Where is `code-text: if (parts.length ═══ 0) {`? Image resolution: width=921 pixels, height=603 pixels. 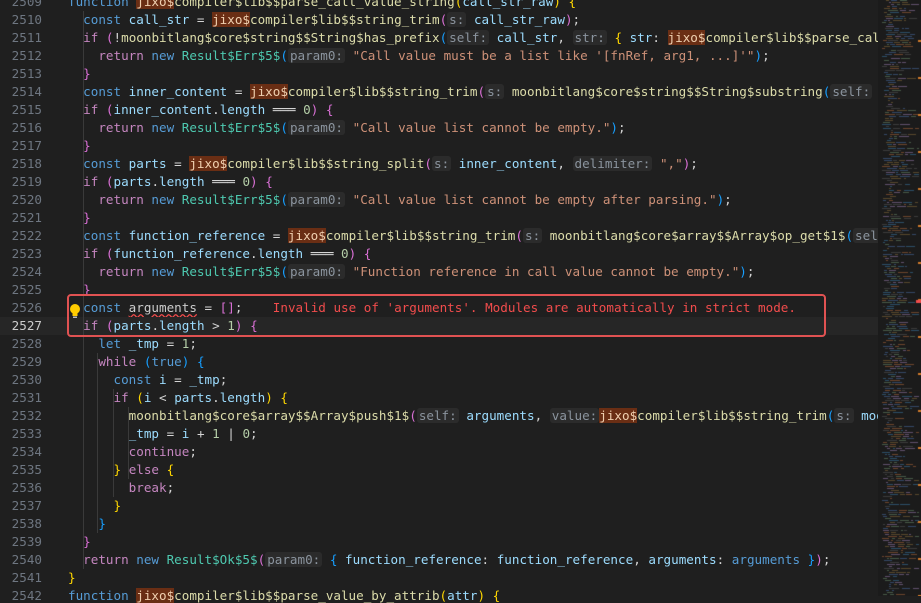 code-text: if (parts.length ═══ 0) { is located at coordinates (170, 182).